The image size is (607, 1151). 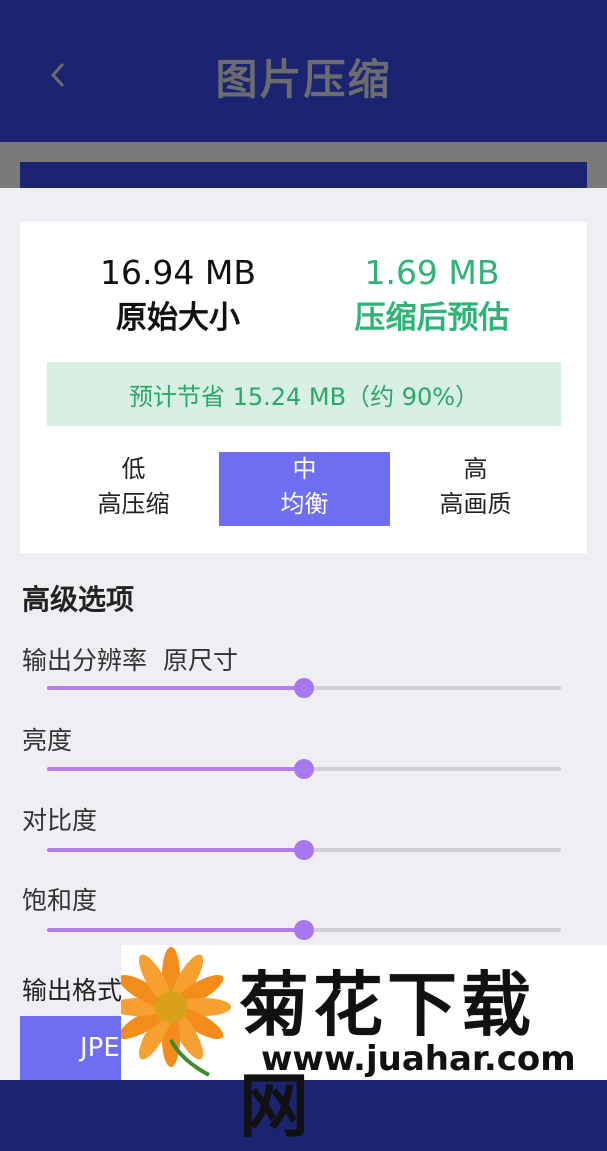 I want to click on flower-logo-icon, so click(x=176, y=1012).